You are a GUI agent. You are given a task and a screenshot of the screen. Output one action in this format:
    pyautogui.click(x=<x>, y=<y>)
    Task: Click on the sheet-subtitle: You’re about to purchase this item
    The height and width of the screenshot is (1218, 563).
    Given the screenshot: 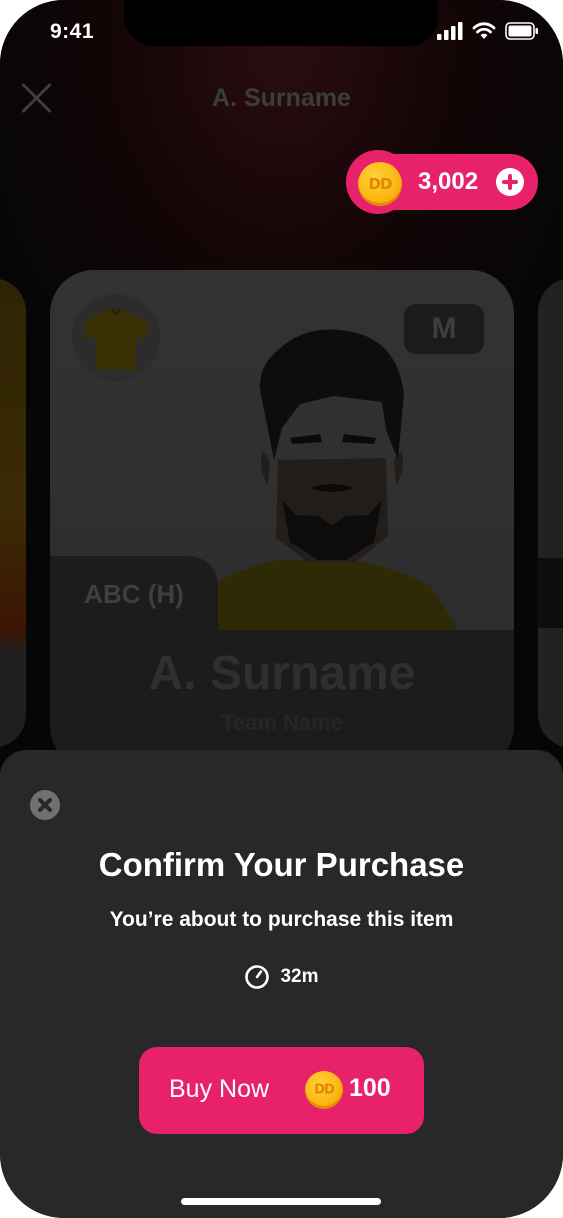 What is the action you would take?
    pyautogui.click(x=281, y=919)
    